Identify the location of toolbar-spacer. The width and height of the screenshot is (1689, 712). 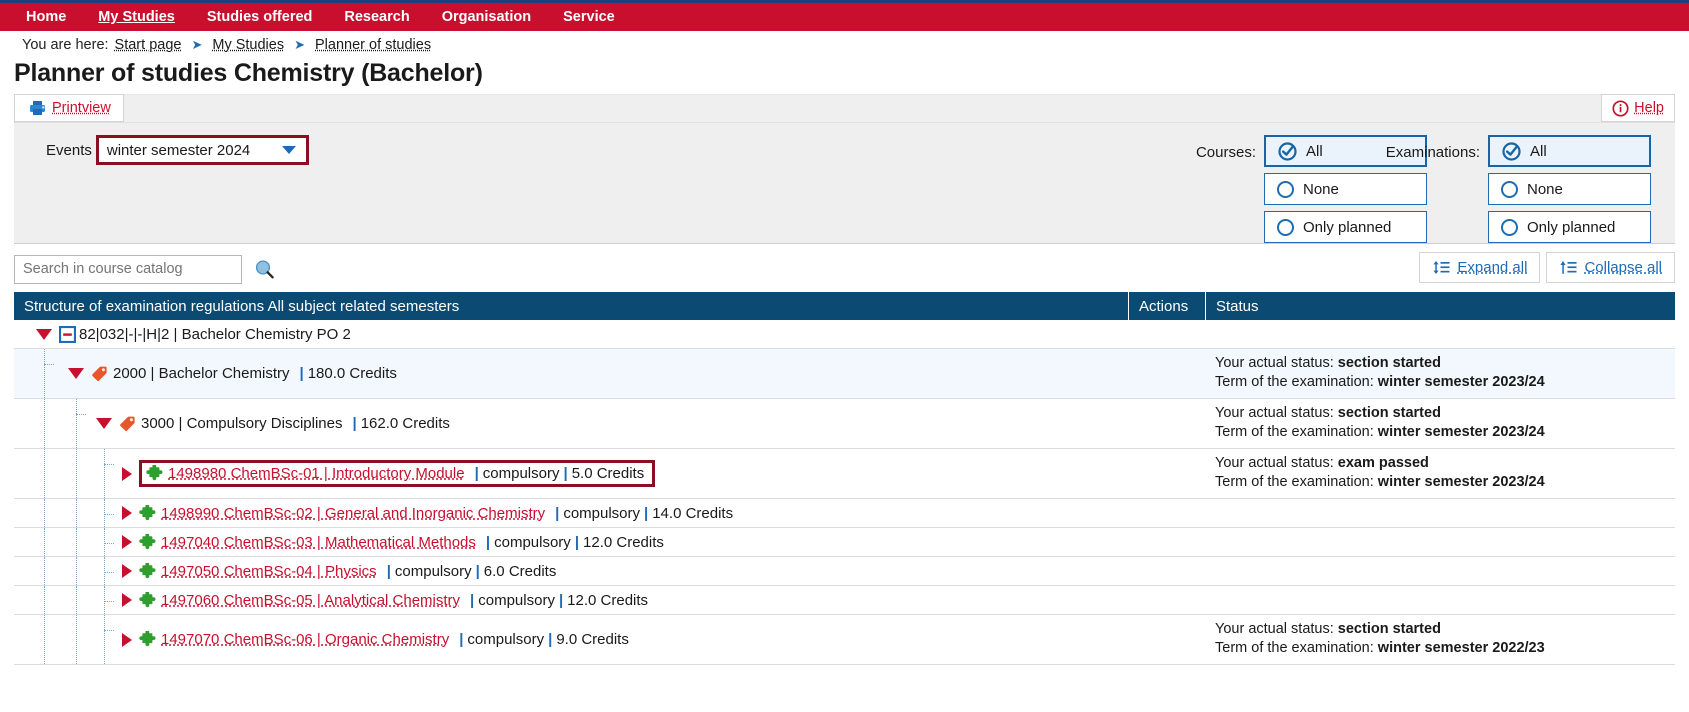
(862, 108).